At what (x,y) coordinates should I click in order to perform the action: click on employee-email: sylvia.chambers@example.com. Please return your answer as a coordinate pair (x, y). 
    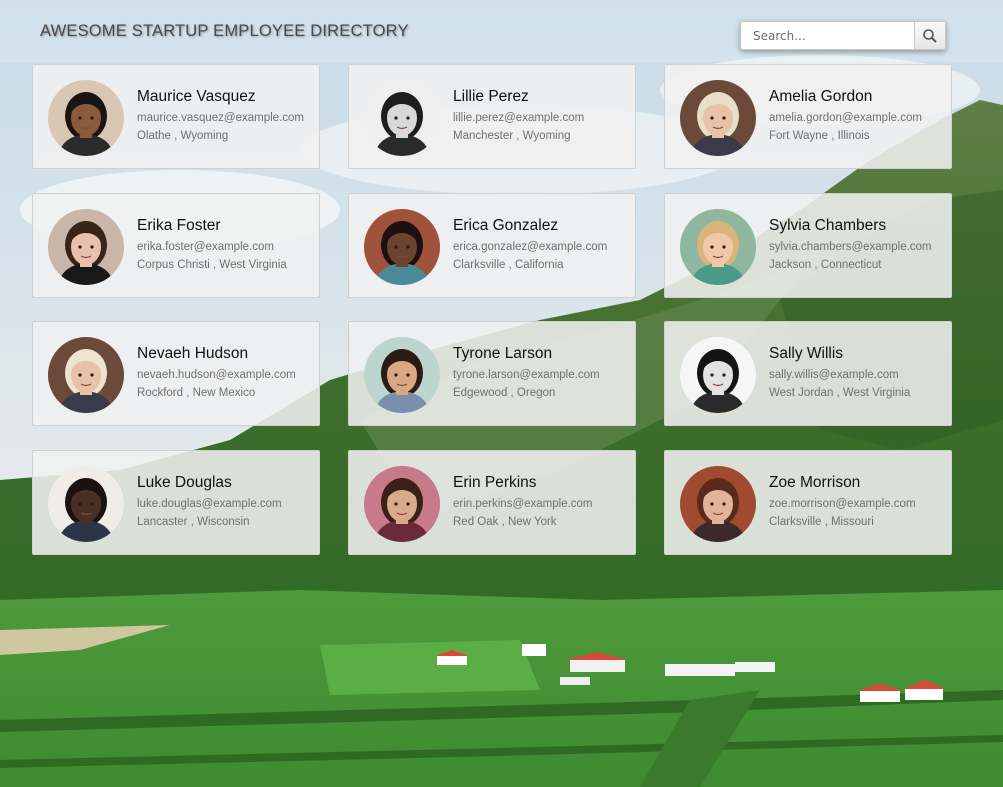
    Looking at the image, I should click on (850, 247).